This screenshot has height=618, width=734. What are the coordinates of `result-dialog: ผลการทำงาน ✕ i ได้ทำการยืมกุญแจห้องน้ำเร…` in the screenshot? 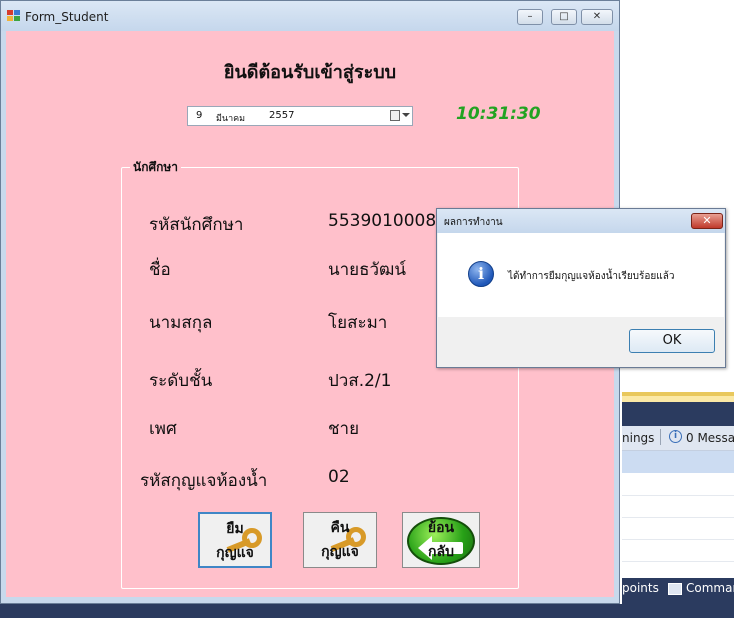 It's located at (581, 288).